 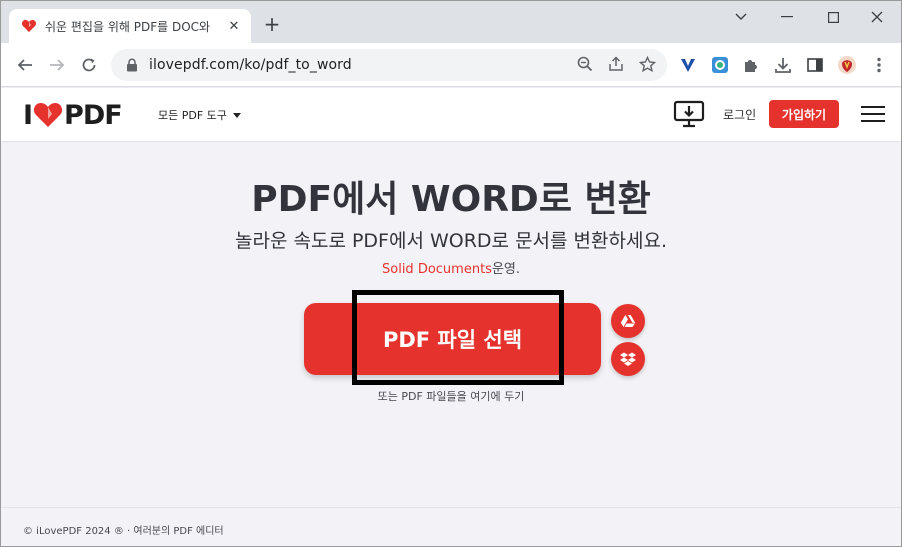 What do you see at coordinates (132, 65) in the screenshot?
I see `lock-icon` at bounding box center [132, 65].